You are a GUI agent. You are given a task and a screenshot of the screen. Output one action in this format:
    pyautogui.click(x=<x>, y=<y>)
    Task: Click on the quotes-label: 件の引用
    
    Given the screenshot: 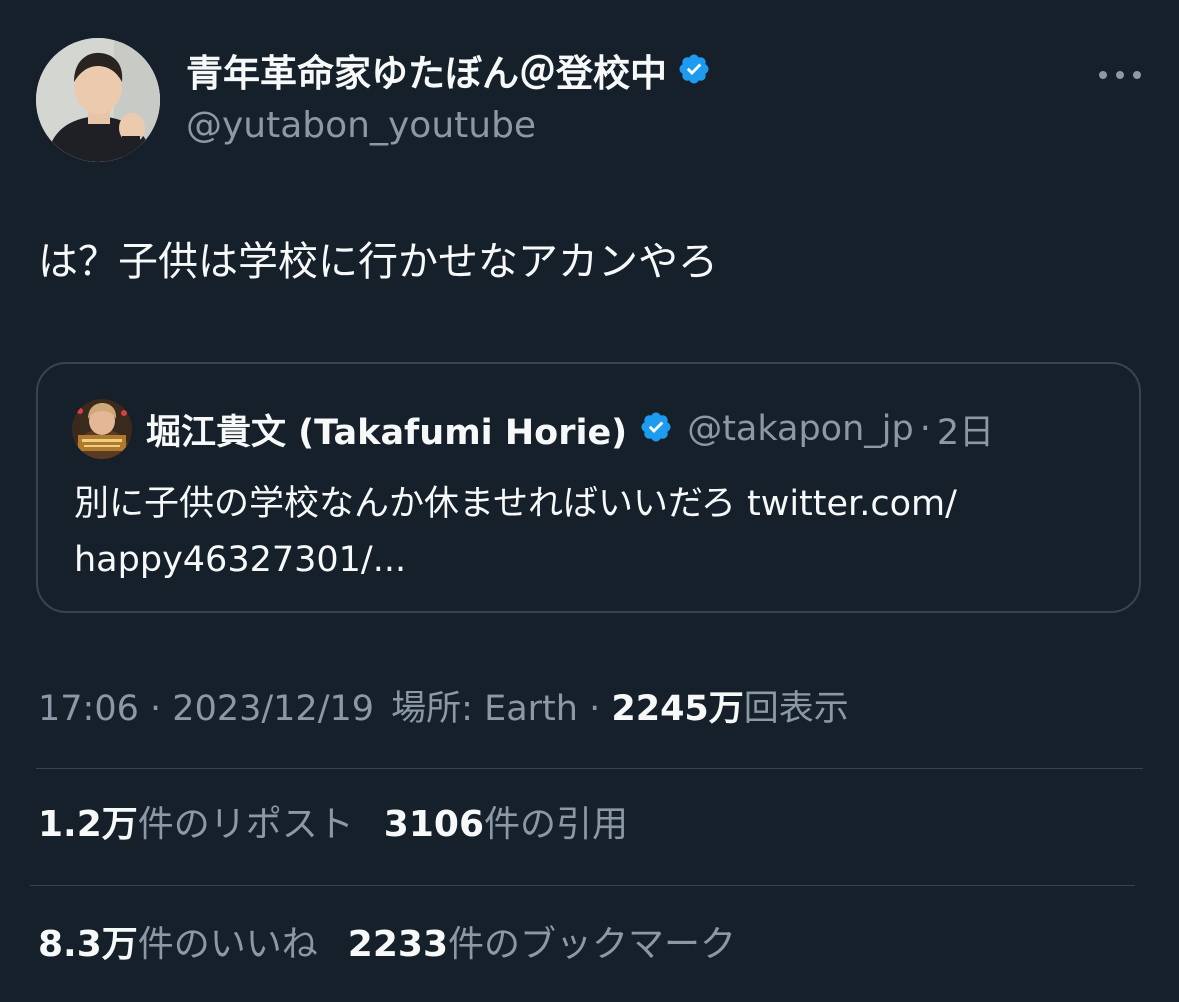 What is the action you would take?
    pyautogui.click(x=556, y=824)
    